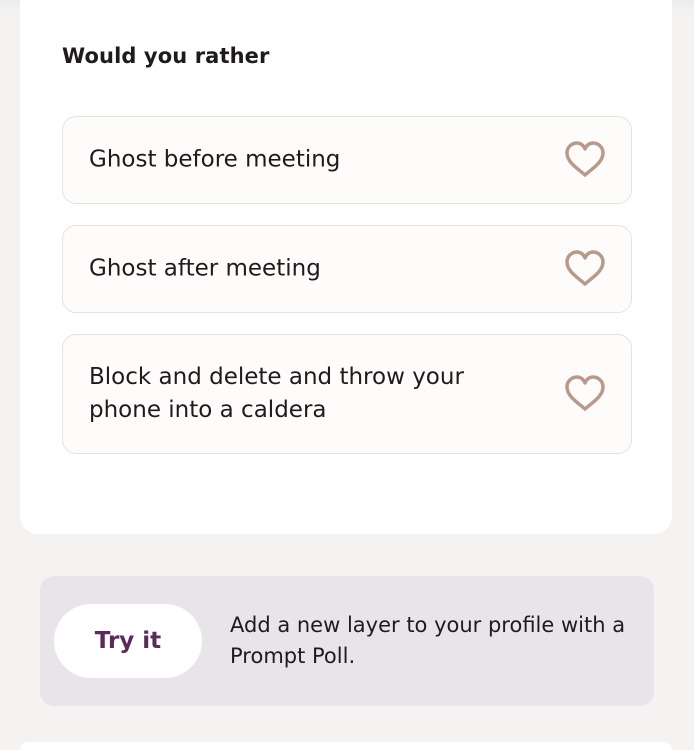 The width and height of the screenshot is (694, 750). Describe the element at coordinates (205, 268) in the screenshot. I see `poll-option-label: Ghost after meeting` at that location.